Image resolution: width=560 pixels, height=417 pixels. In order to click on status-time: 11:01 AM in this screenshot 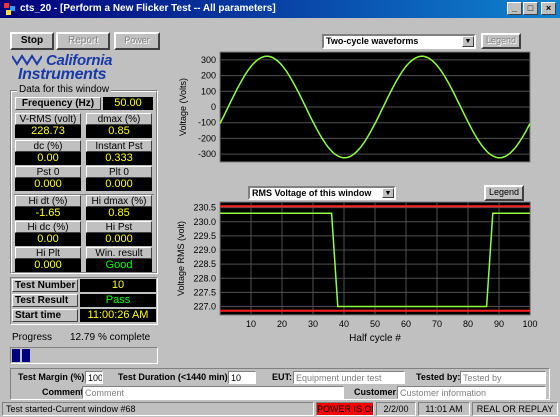, I will do `click(444, 409)`.